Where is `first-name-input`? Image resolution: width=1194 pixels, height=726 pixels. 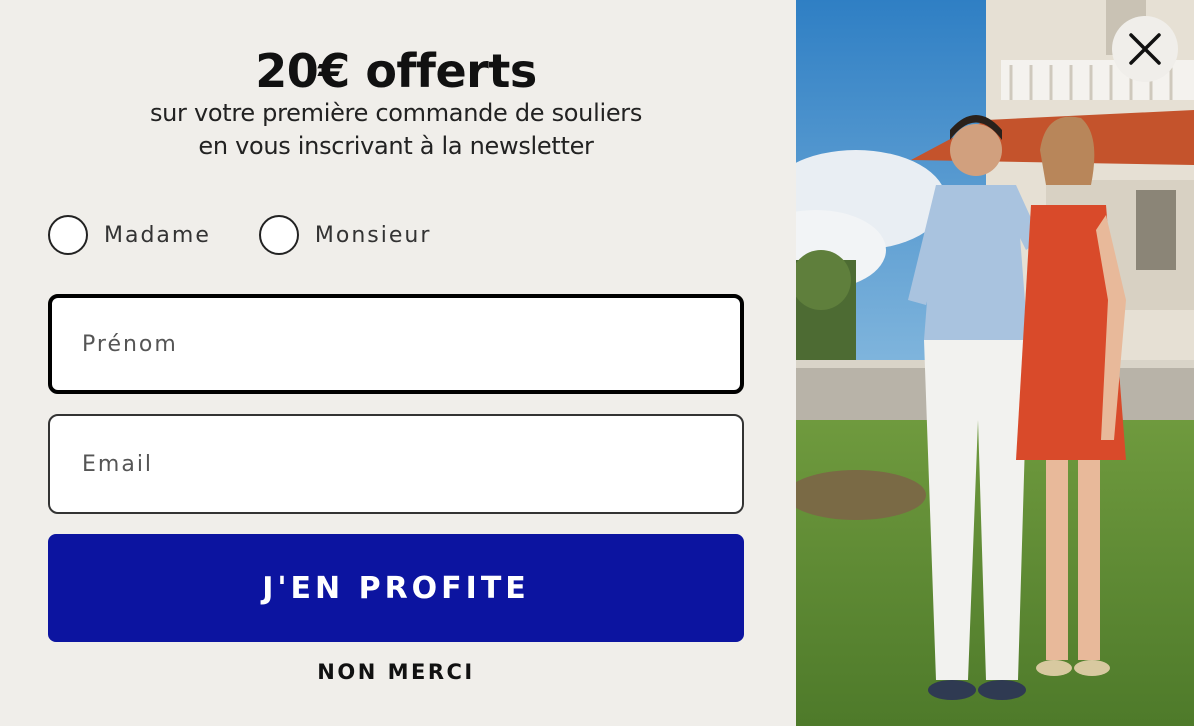
first-name-input is located at coordinates (411, 344).